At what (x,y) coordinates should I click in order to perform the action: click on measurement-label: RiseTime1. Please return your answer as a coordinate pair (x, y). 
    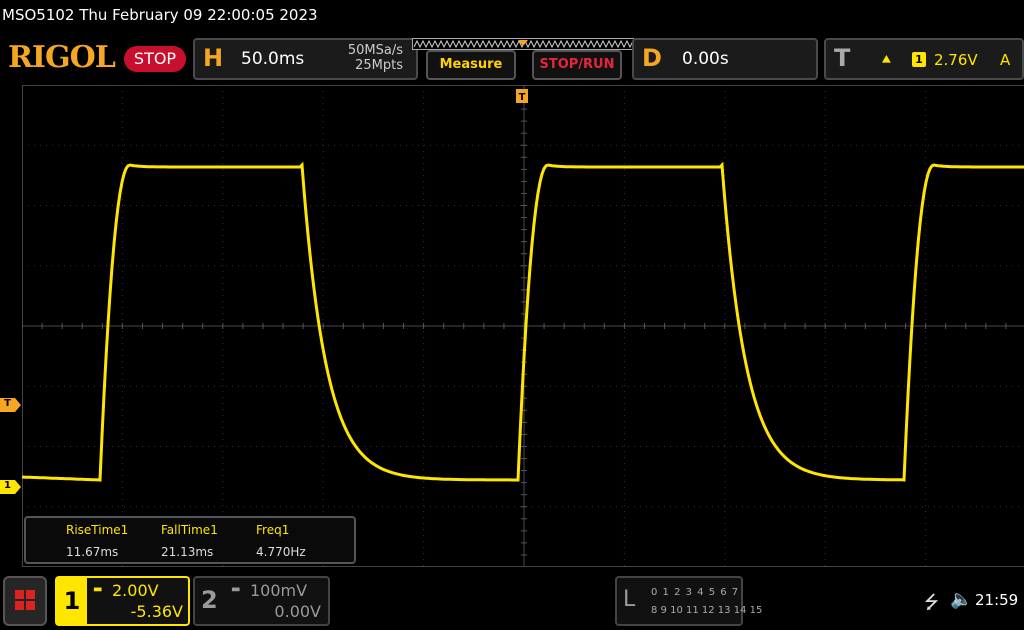
    Looking at the image, I should click on (97, 530).